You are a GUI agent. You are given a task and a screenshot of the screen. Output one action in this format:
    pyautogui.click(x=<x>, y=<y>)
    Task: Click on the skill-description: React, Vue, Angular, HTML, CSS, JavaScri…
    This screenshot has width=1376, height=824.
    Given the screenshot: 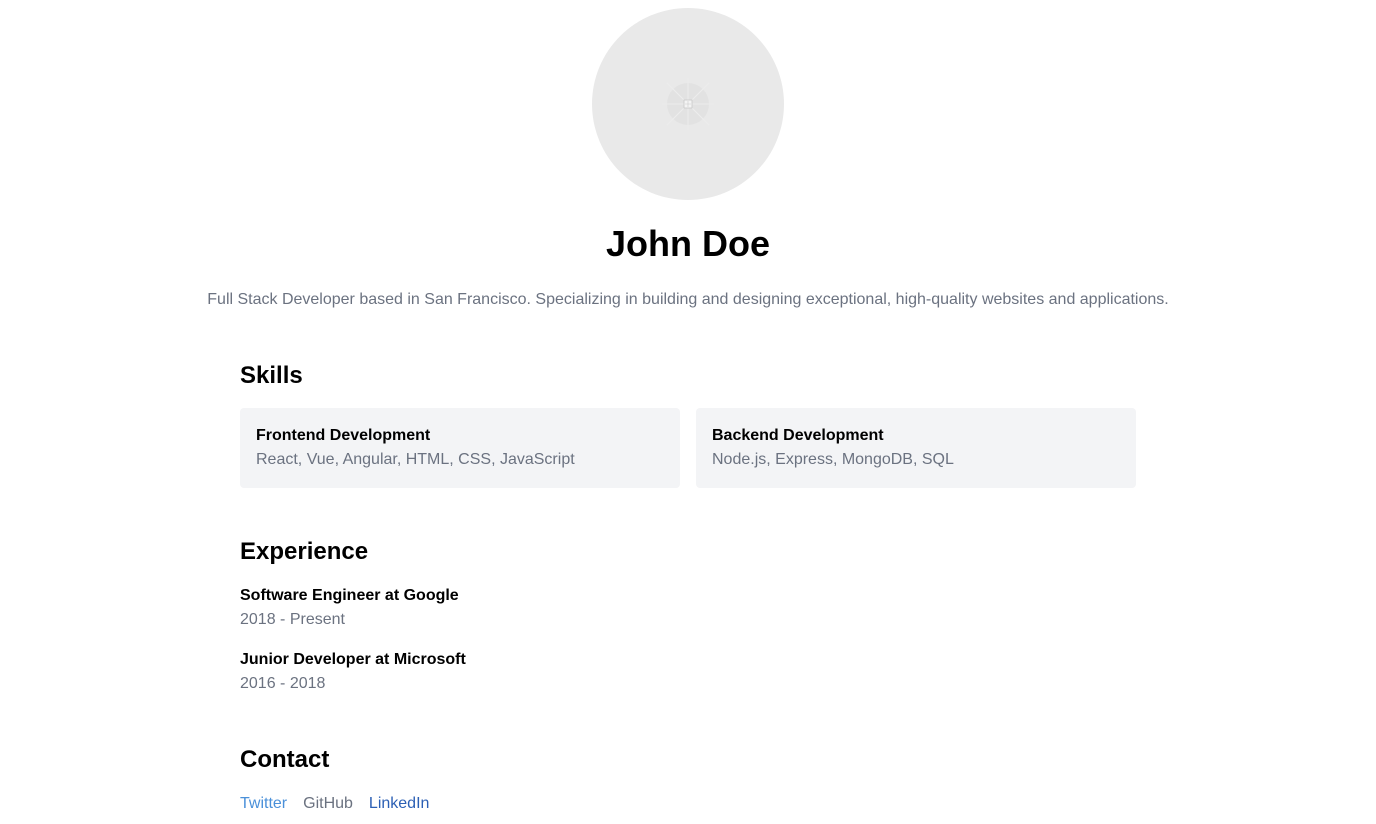 What is the action you would take?
    pyautogui.click(x=415, y=459)
    